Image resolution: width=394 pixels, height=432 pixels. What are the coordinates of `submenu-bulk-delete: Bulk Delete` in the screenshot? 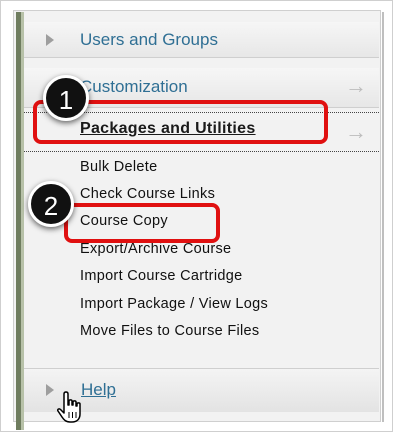 It's located at (118, 167).